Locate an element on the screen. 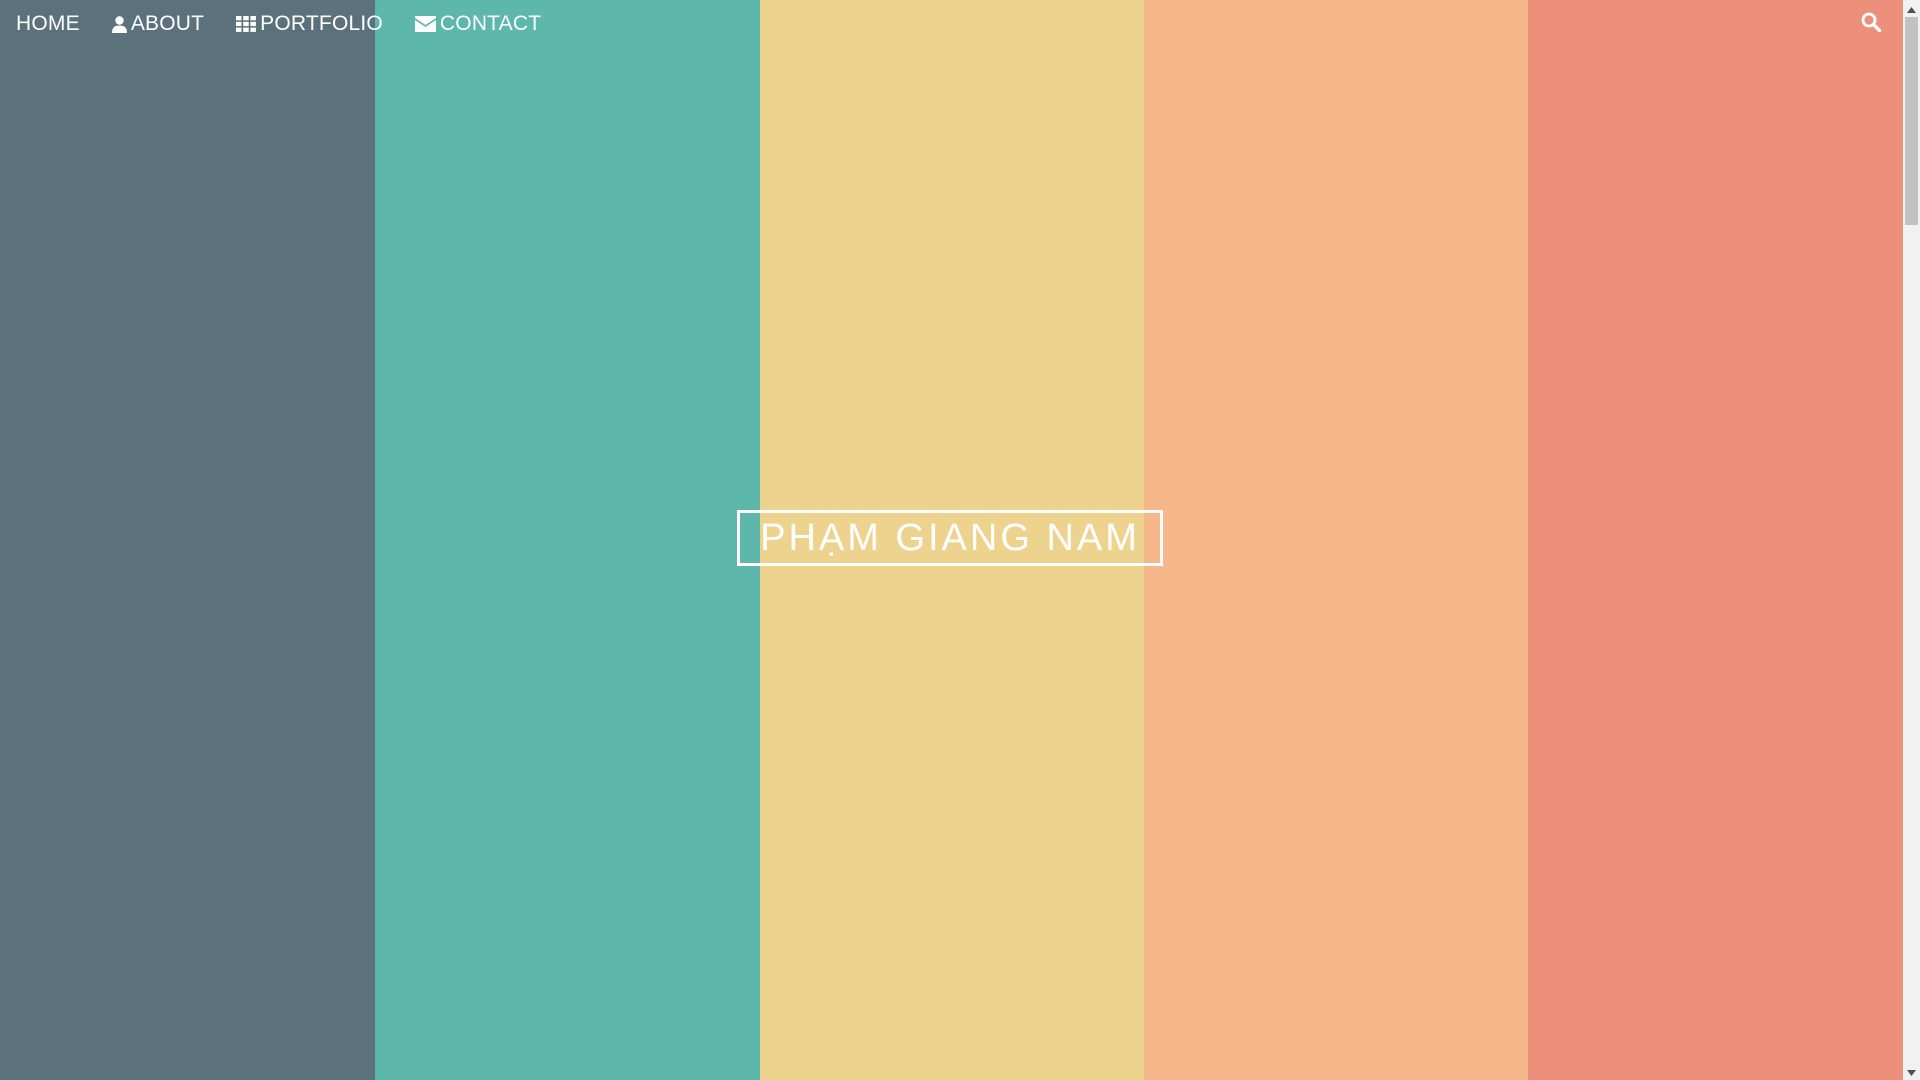 Image resolution: width=1920 pixels, height=1080 pixels. nav-home: HOME is located at coordinates (48, 24).